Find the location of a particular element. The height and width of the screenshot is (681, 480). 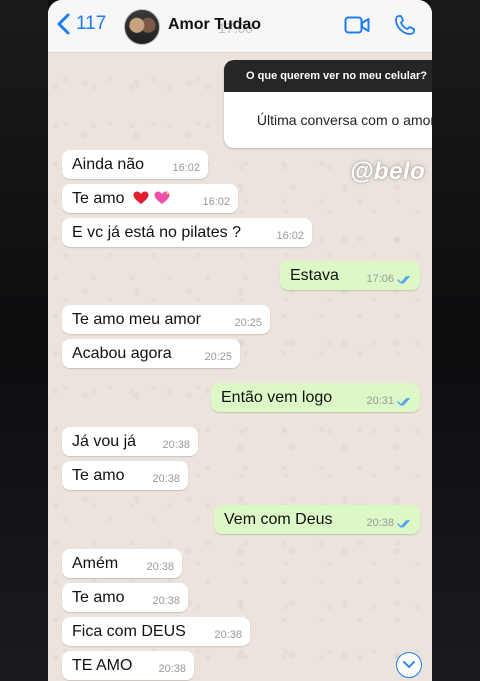

message-text: Ainda não is located at coordinates (108, 164).